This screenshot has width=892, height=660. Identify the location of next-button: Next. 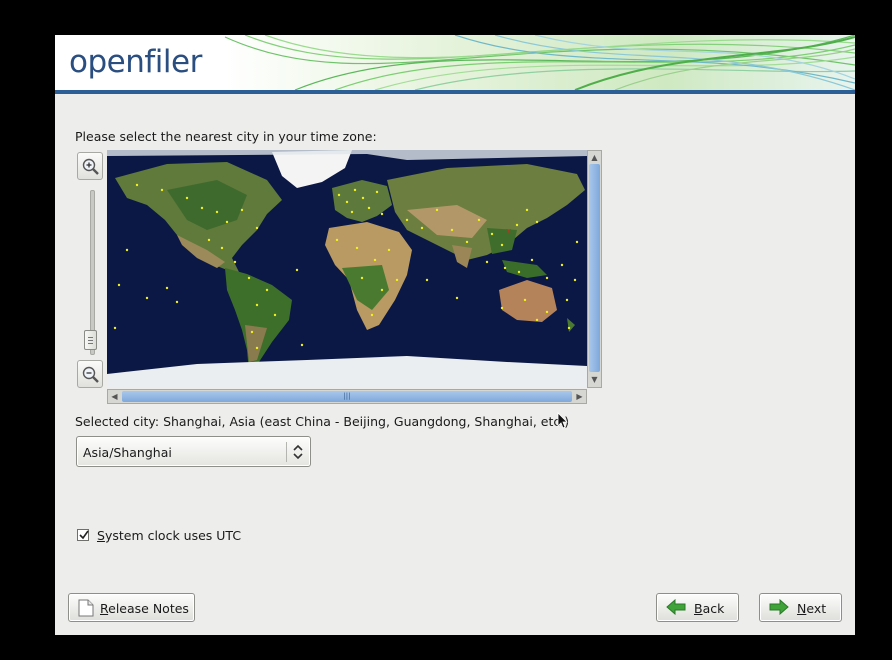
(800, 607).